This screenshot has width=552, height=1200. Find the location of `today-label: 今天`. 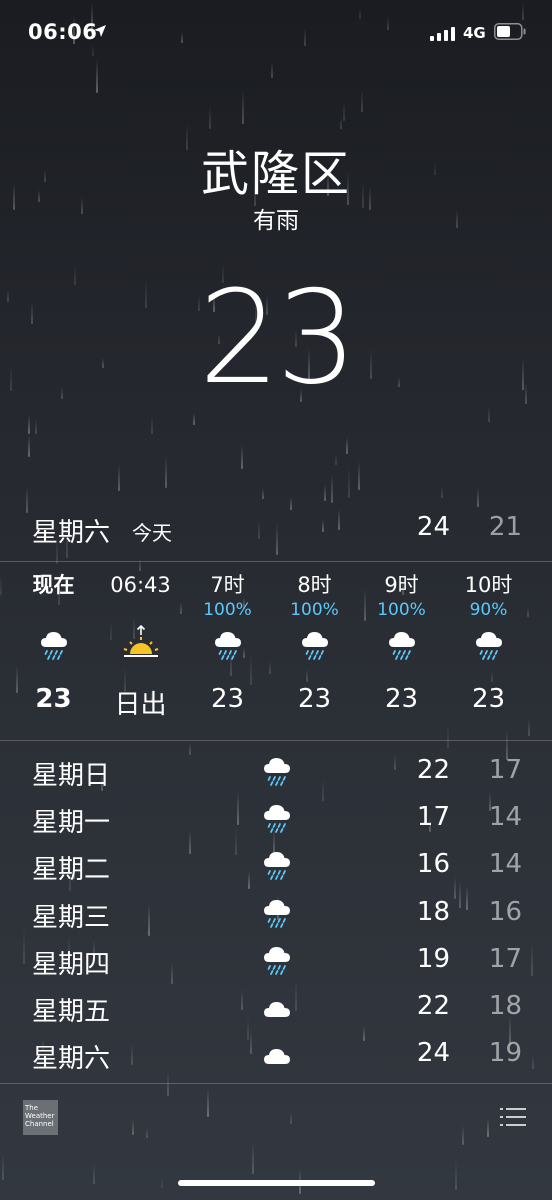

today-label: 今天 is located at coordinates (152, 533).